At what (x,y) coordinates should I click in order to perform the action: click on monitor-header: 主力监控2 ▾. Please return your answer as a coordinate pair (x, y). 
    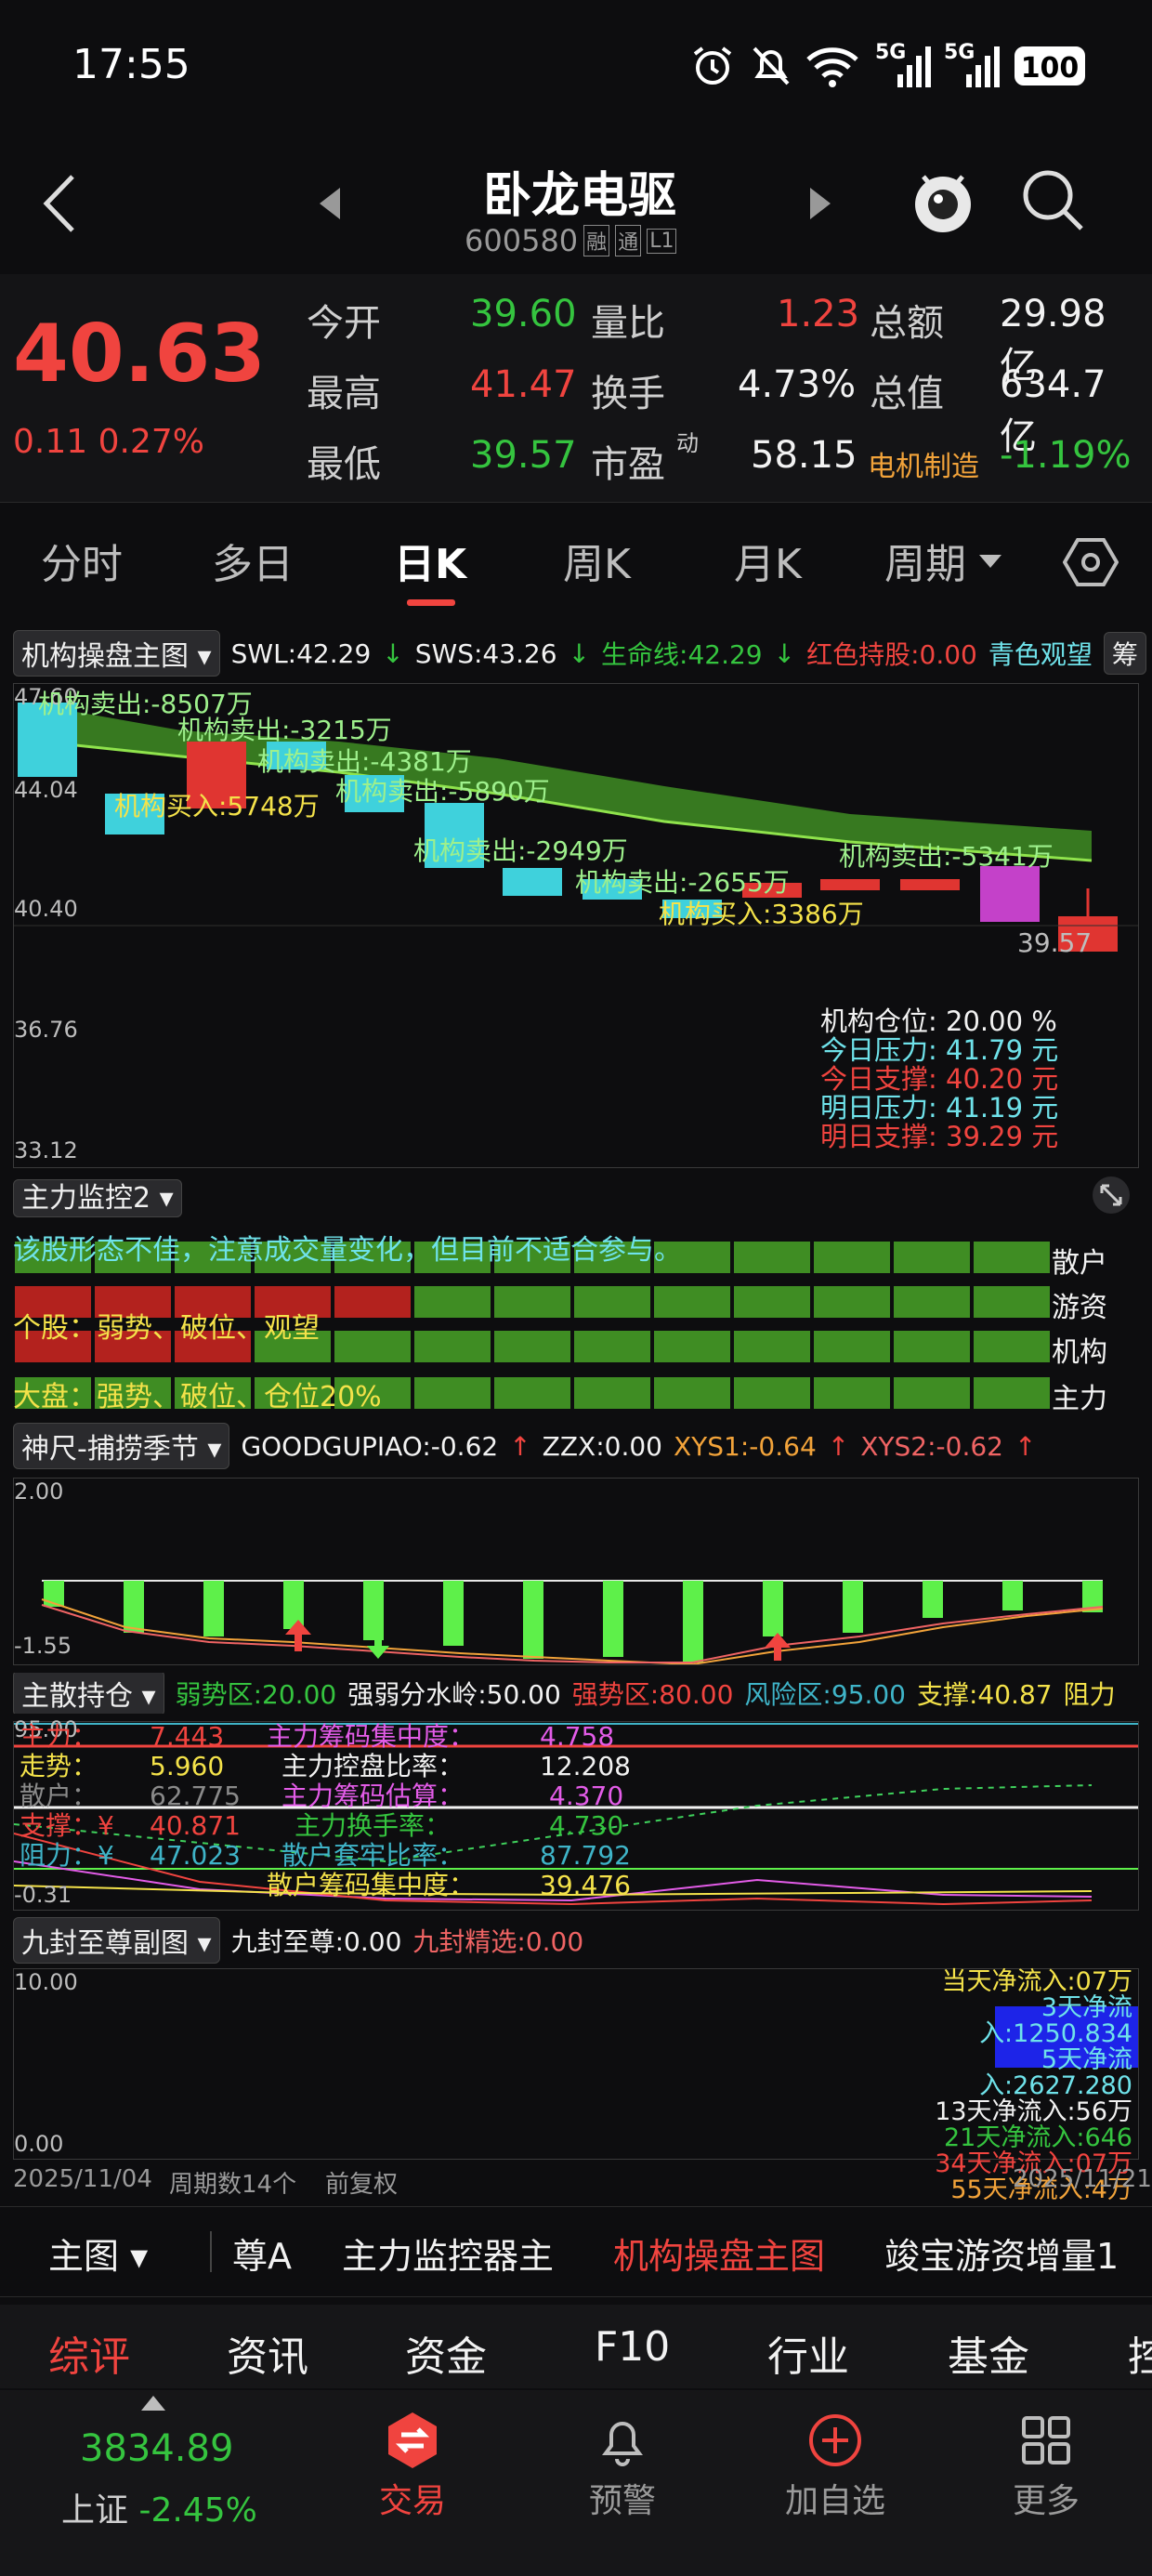
    Looking at the image, I should click on (575, 1196).